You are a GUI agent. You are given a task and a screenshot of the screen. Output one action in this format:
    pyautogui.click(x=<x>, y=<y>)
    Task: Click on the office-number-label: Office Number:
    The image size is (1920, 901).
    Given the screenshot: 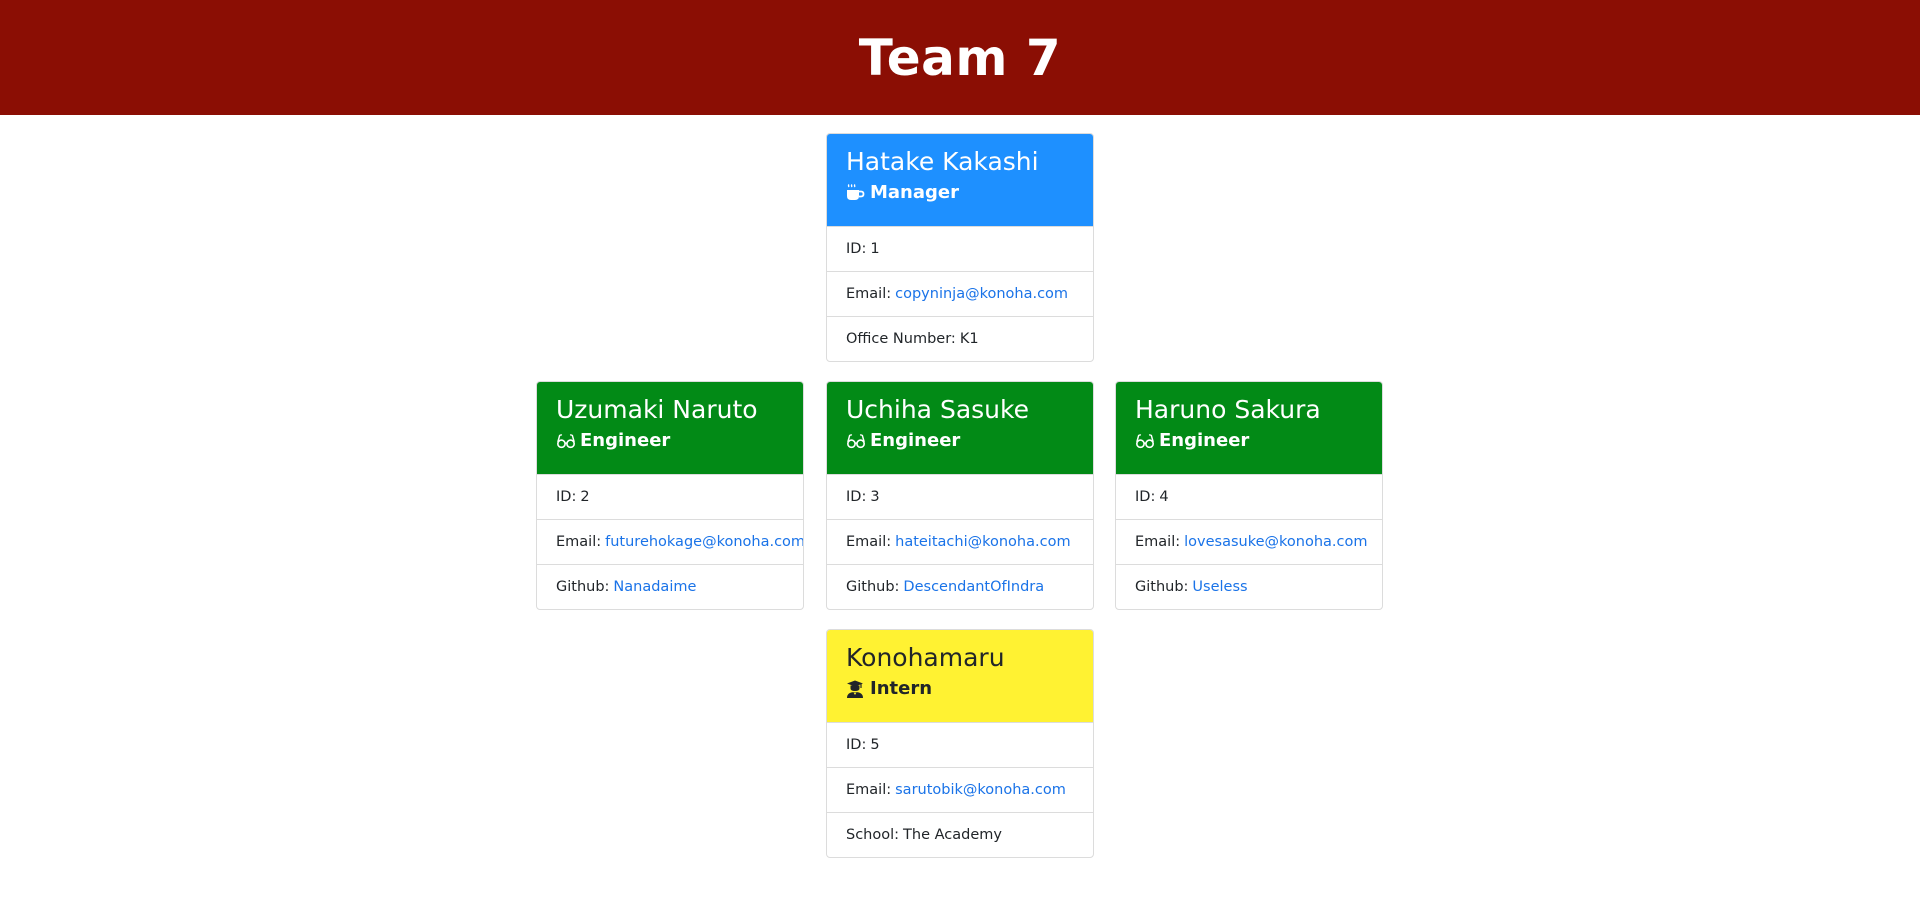 What is the action you would take?
    pyautogui.click(x=901, y=339)
    